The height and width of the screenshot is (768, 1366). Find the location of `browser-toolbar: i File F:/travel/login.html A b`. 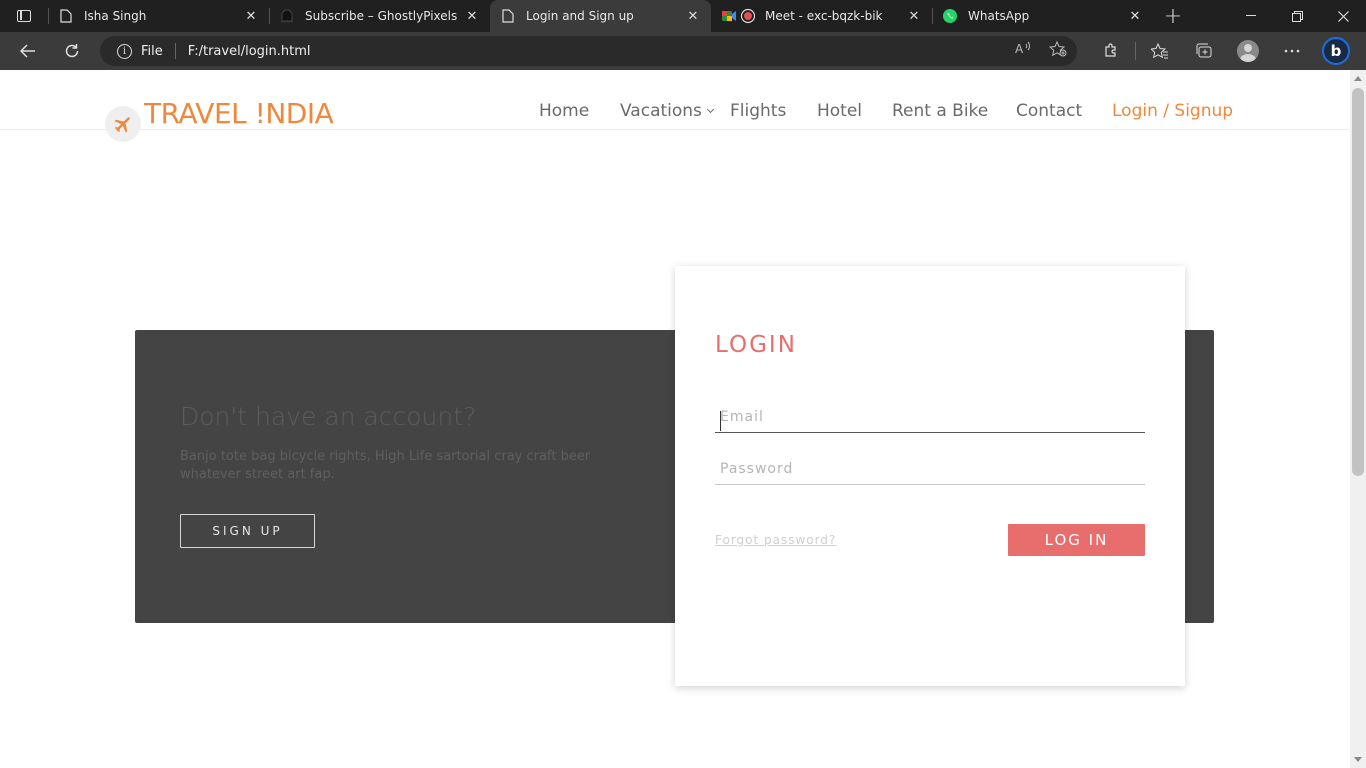

browser-toolbar: i File F:/travel/login.html A b is located at coordinates (683, 51).